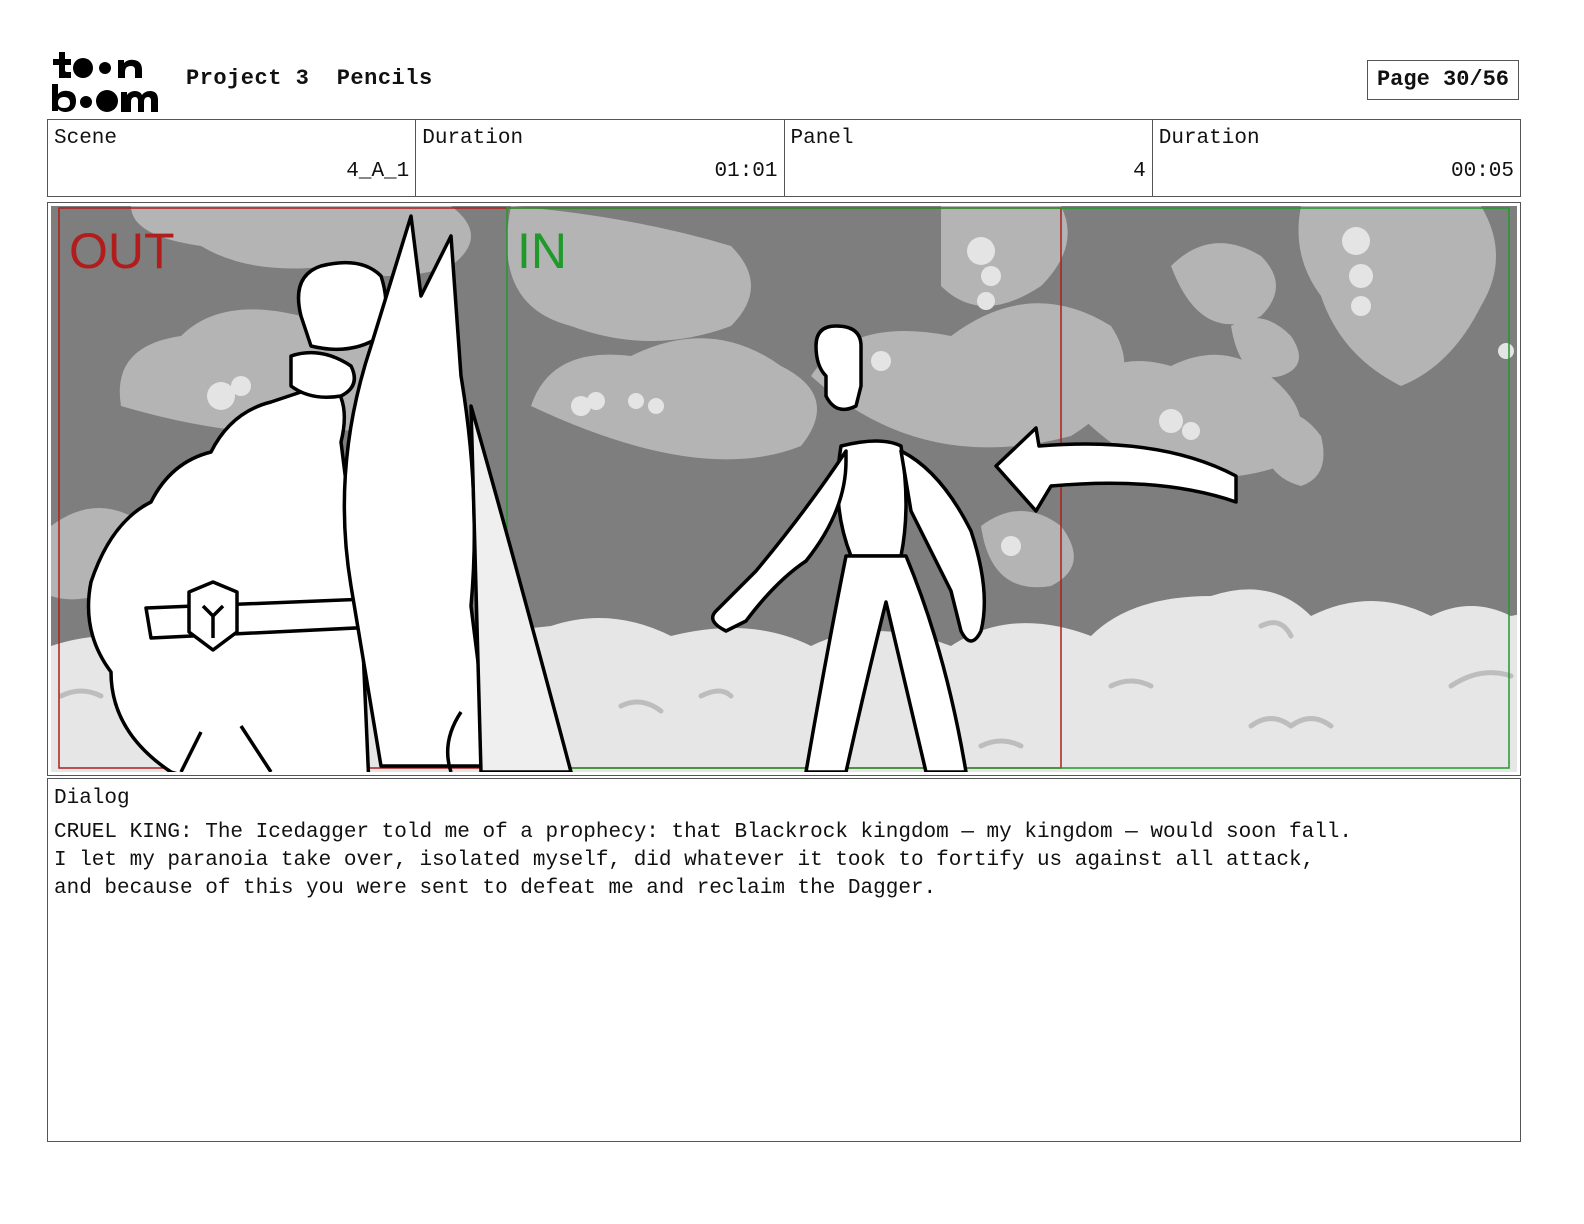  What do you see at coordinates (384, 78) in the screenshot?
I see `project-stage: Pencils` at bounding box center [384, 78].